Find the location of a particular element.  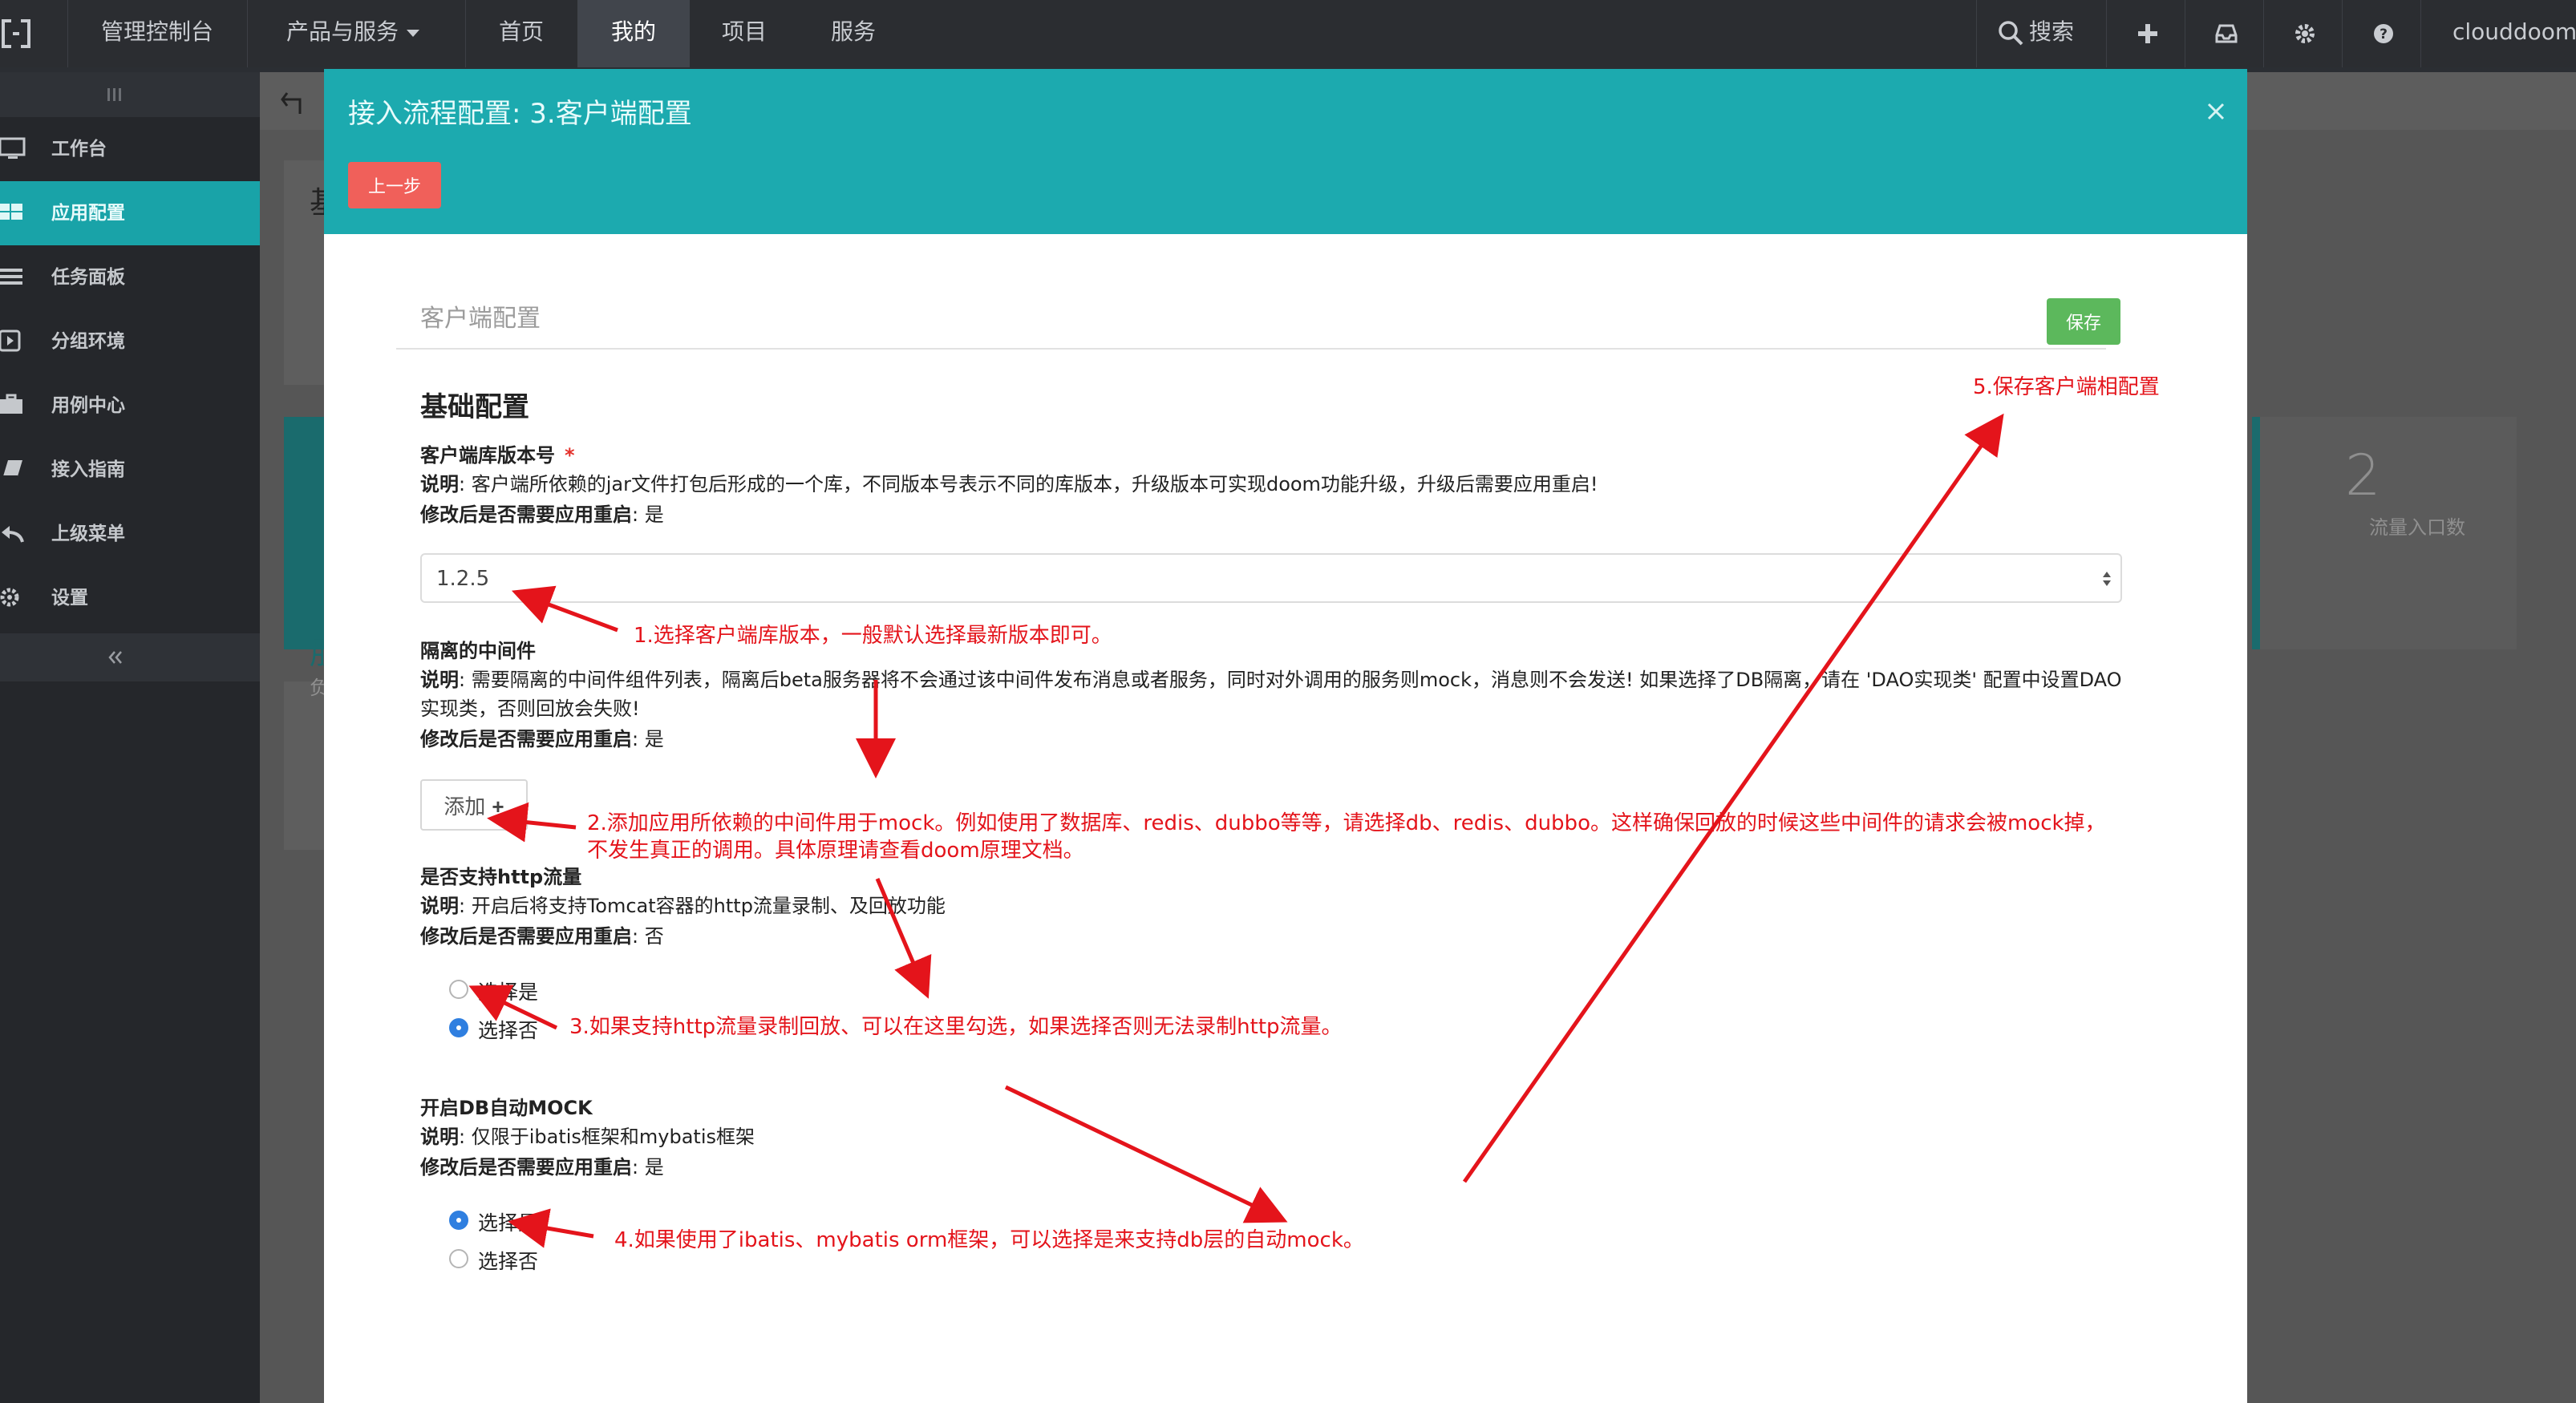

db-auto-mock-label: 开启DB自动MOCK is located at coordinates (506, 1108).